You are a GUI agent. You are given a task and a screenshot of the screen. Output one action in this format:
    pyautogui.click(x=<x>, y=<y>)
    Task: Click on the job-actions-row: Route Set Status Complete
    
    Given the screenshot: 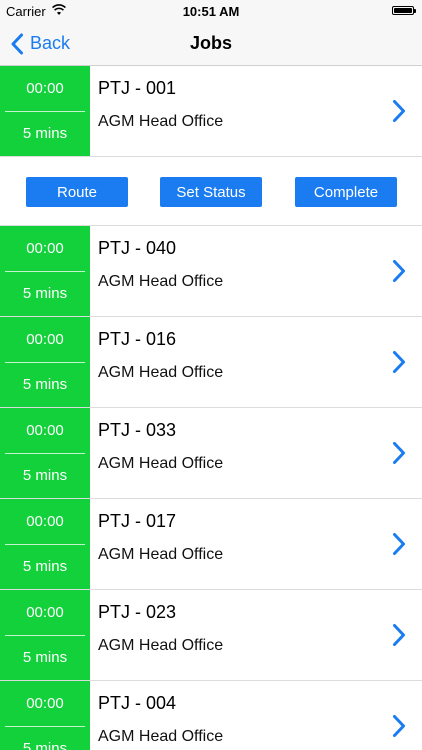 What is the action you would take?
    pyautogui.click(x=211, y=191)
    